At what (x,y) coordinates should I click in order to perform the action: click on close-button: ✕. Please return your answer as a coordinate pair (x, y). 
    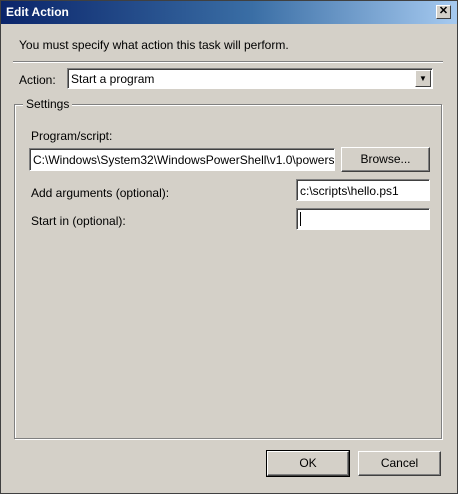
    Looking at the image, I should click on (443, 12).